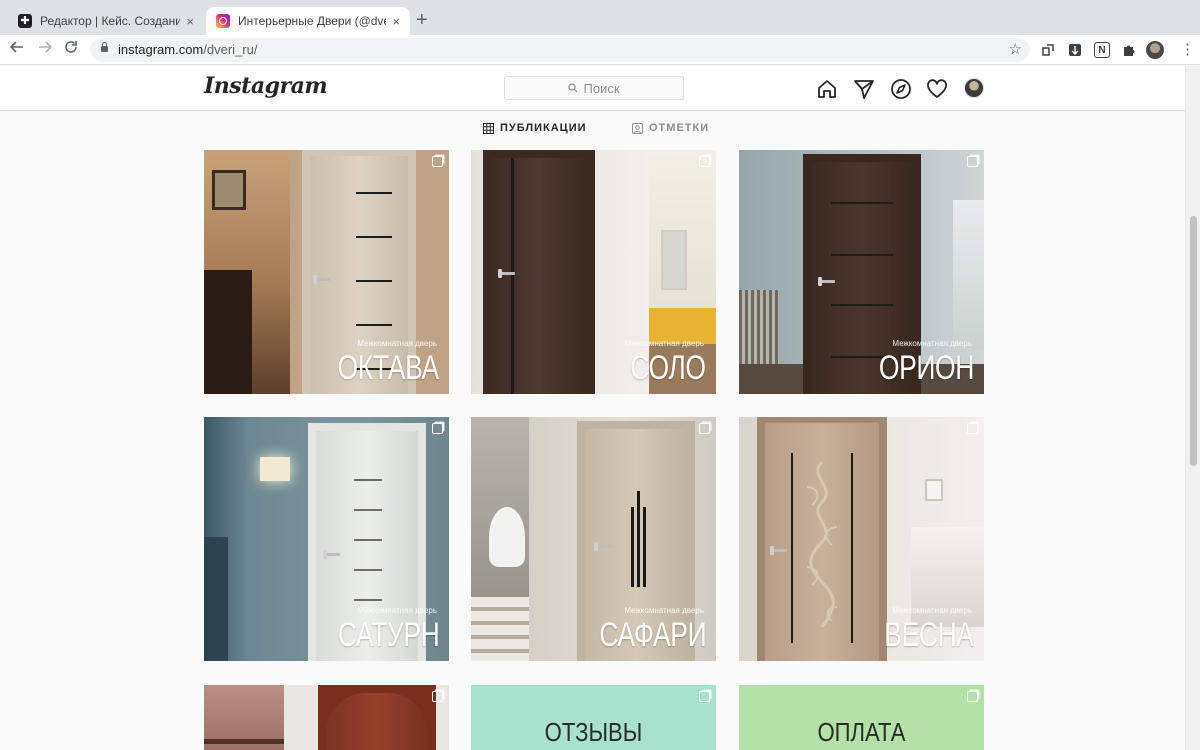  I want to click on instagram-favicon-icon, so click(223, 21).